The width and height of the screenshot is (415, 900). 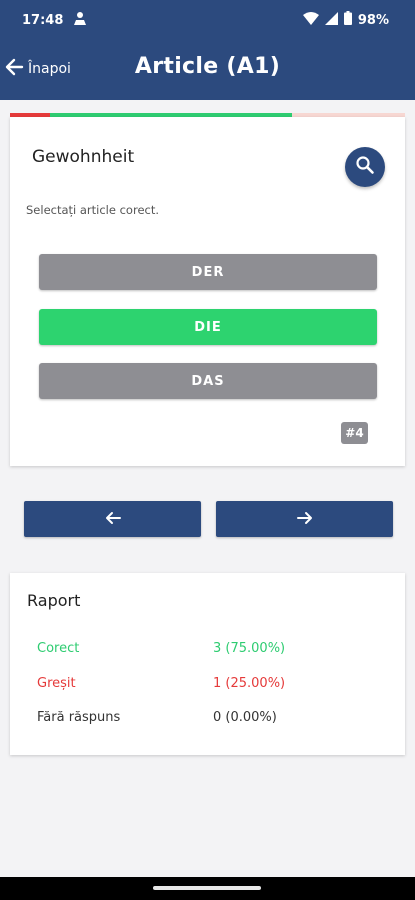 I want to click on battery-level: 98%, so click(x=373, y=20).